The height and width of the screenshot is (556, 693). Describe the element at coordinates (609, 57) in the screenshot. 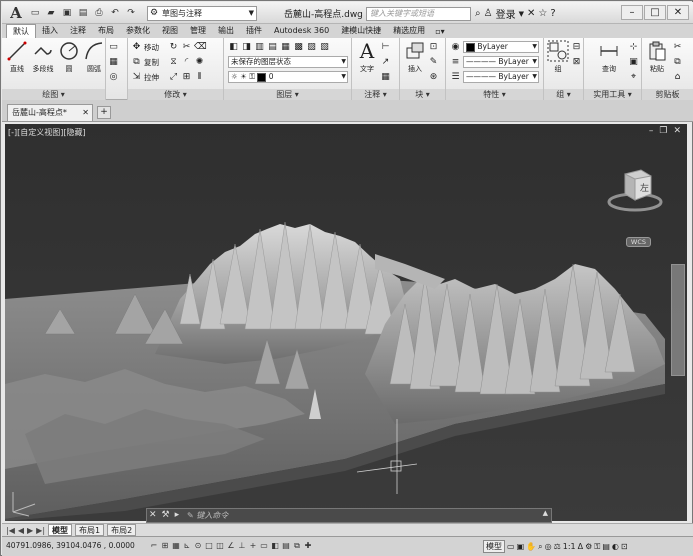

I see `measure-tool: 查询` at that location.